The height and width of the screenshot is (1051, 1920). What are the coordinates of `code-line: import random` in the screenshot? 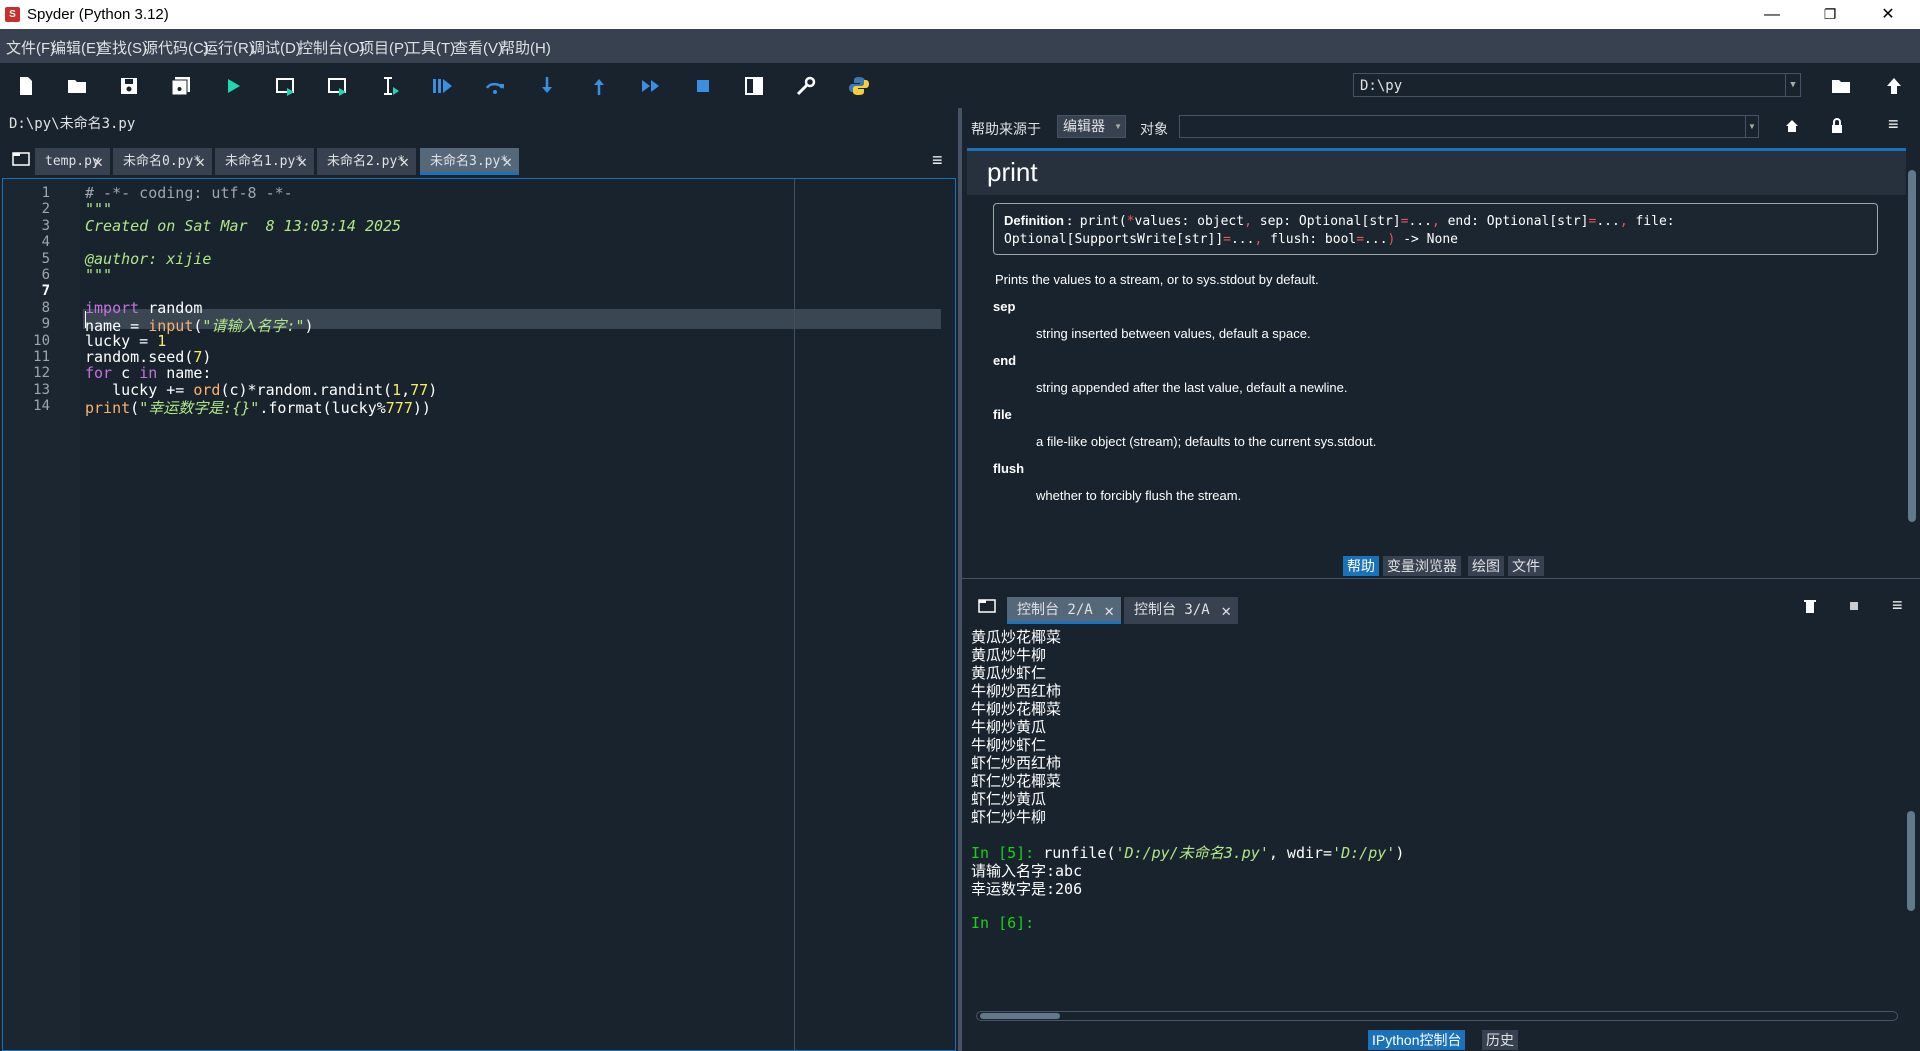 It's located at (143, 308).